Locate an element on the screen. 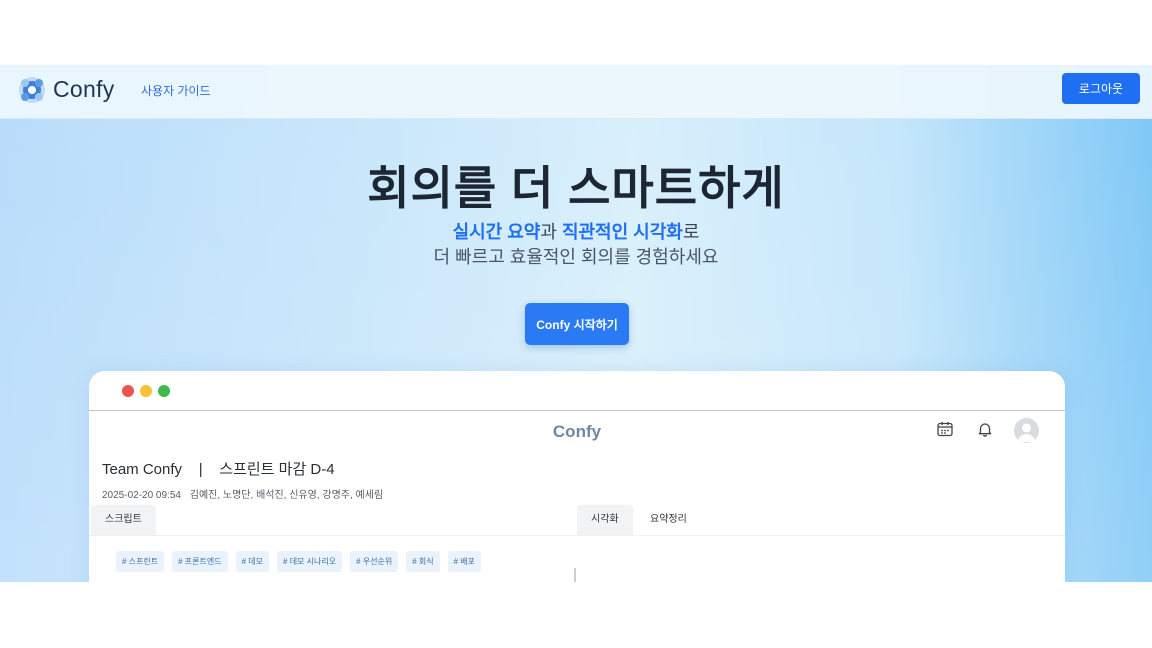 This screenshot has width=1152, height=648. meeting-datetime: 2025-02-20 09:54 is located at coordinates (141, 495).